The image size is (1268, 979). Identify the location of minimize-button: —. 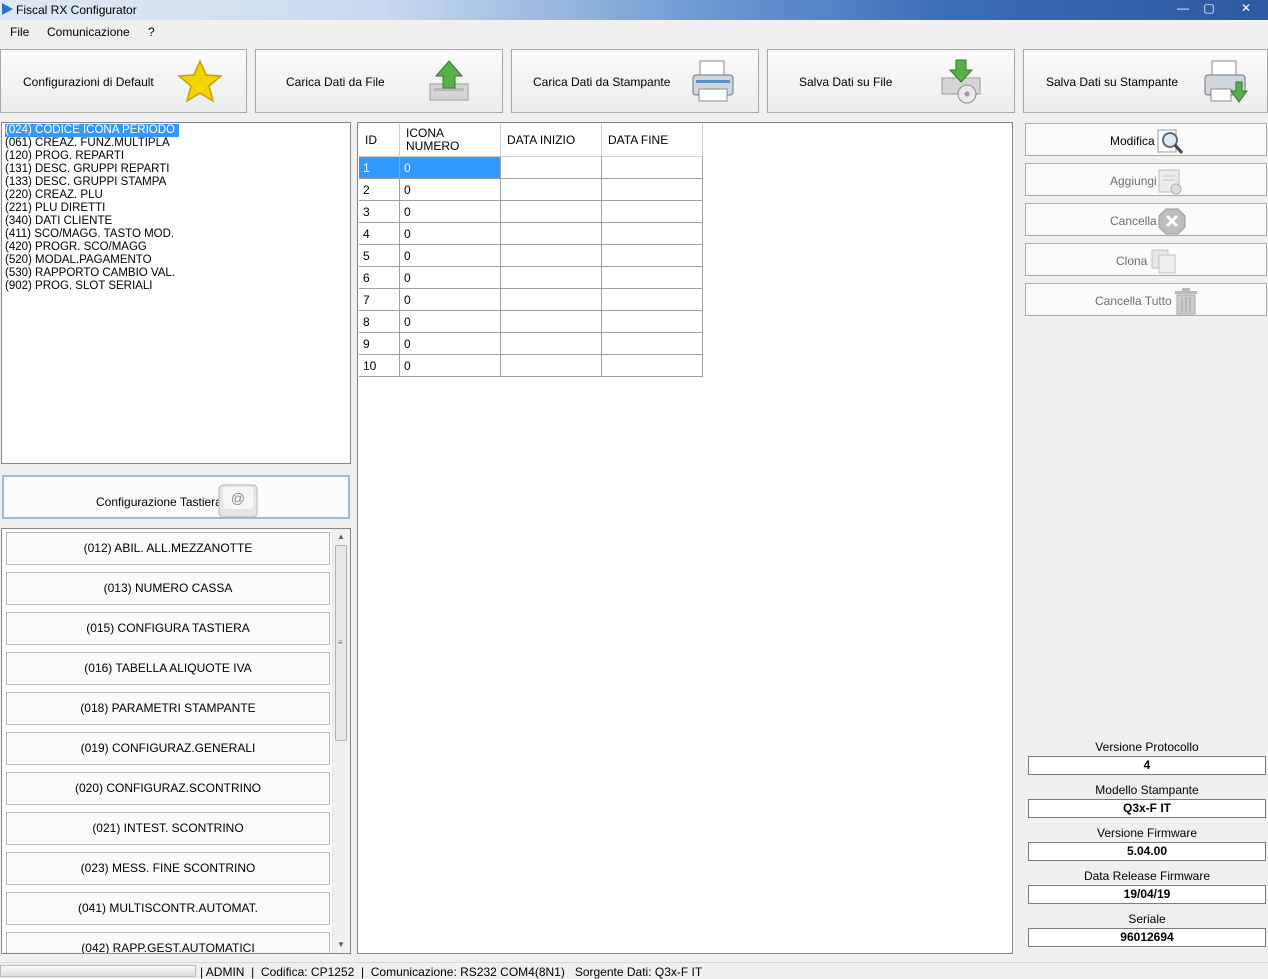
(1183, 9).